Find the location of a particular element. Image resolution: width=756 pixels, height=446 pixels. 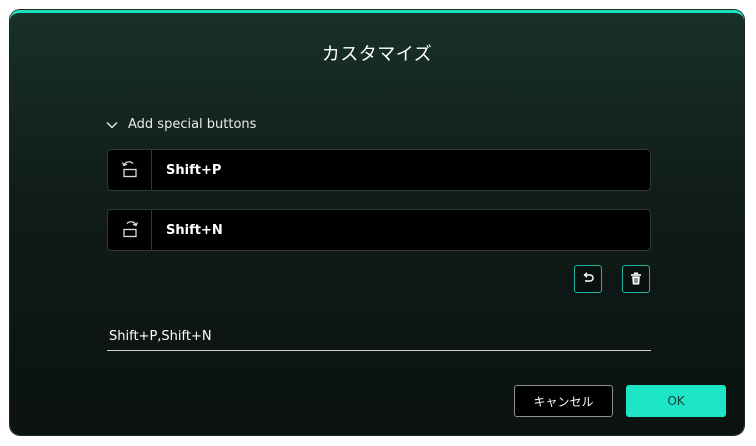

trash-icon is located at coordinates (636, 279).